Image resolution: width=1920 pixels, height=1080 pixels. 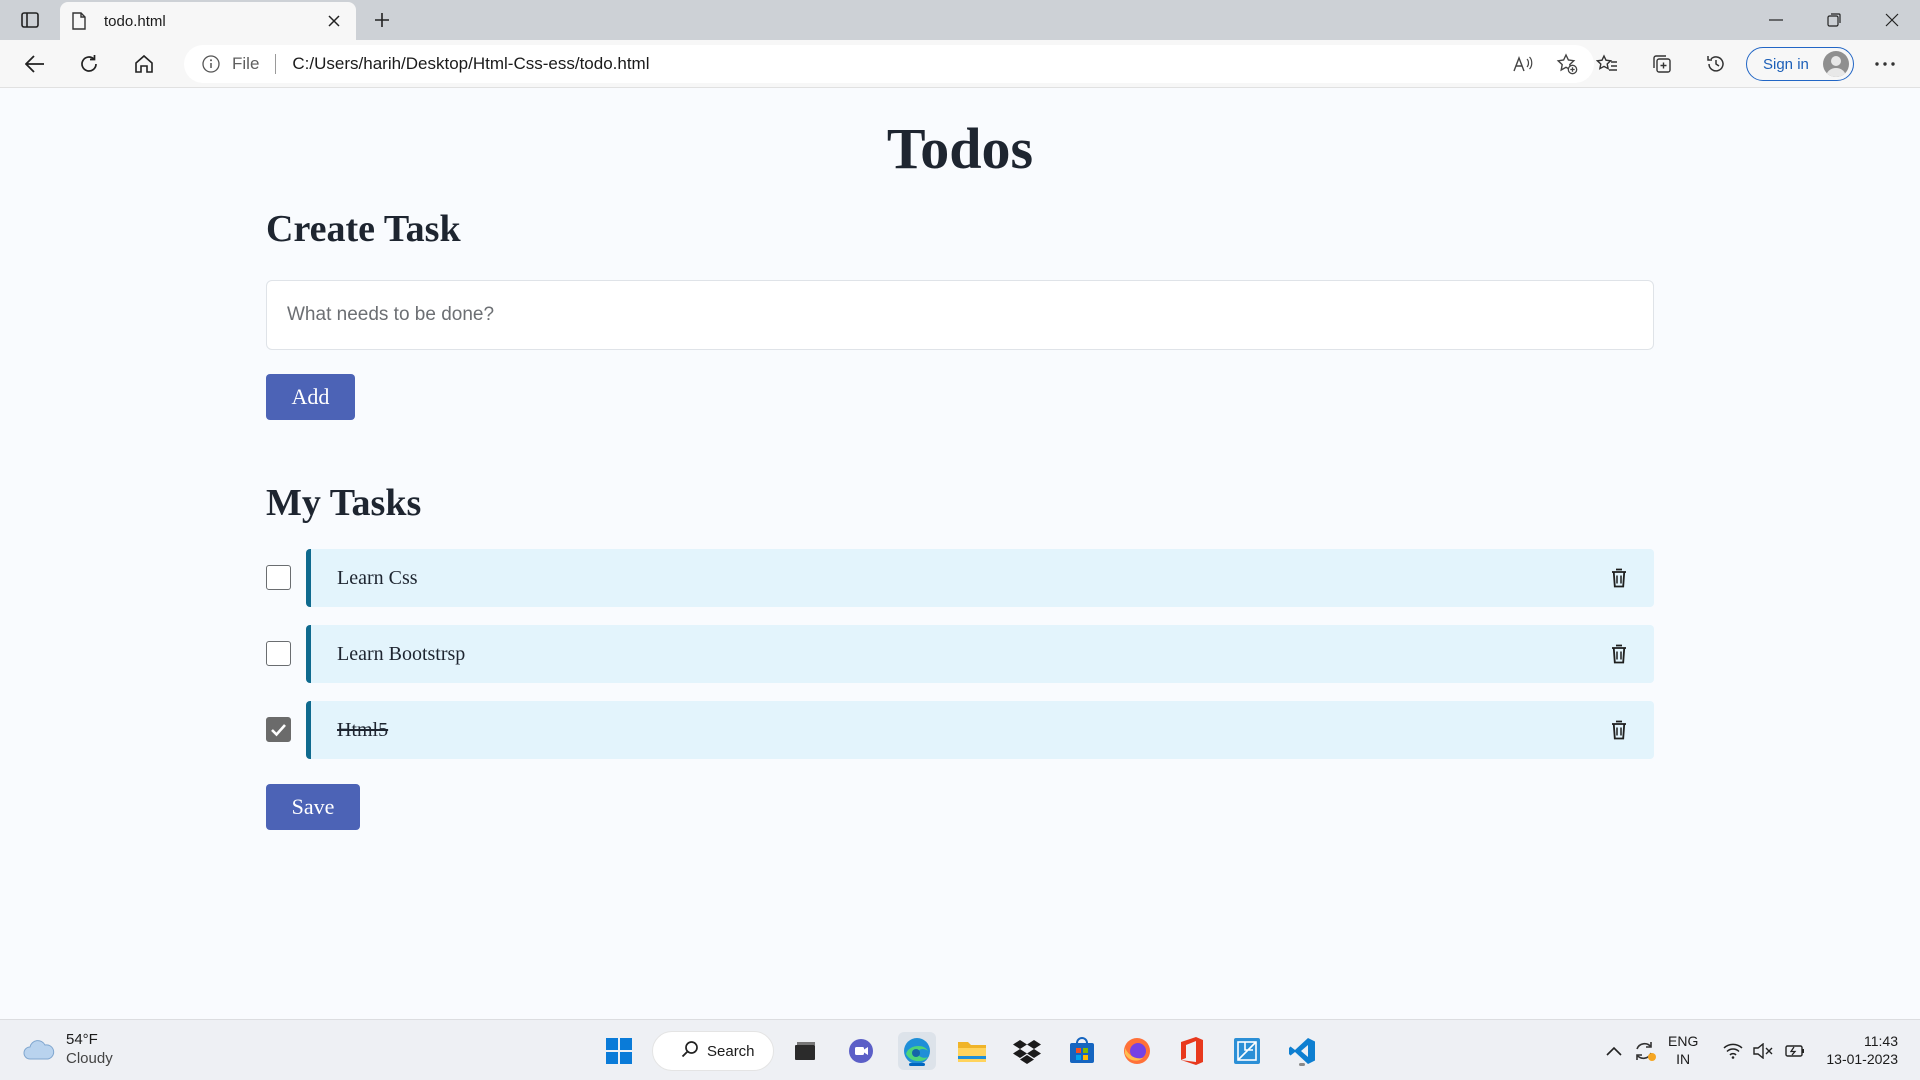 What do you see at coordinates (1892, 20) in the screenshot?
I see `window-close-icon` at bounding box center [1892, 20].